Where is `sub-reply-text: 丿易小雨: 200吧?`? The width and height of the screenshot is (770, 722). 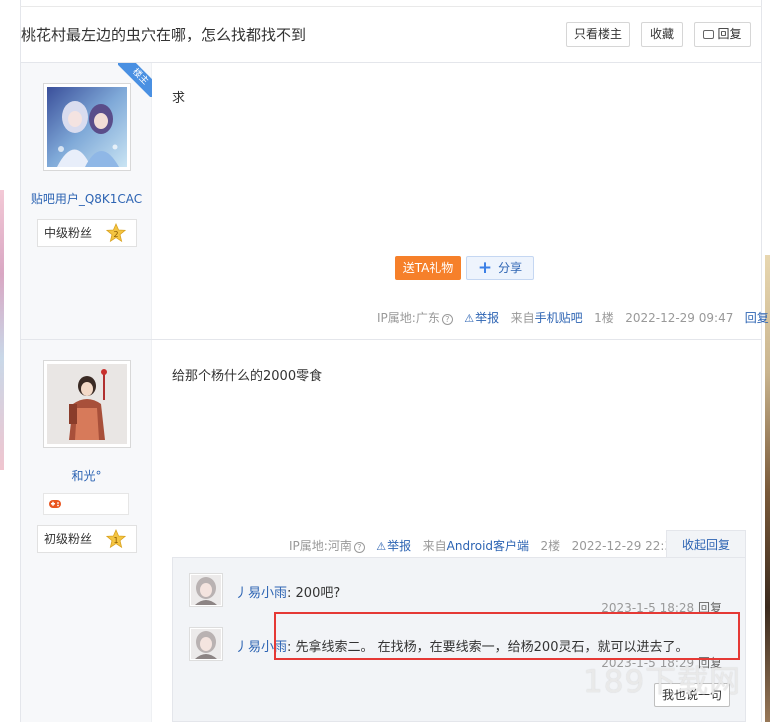
sub-reply-text: 丿易小雨: 200吧? is located at coordinates (288, 593).